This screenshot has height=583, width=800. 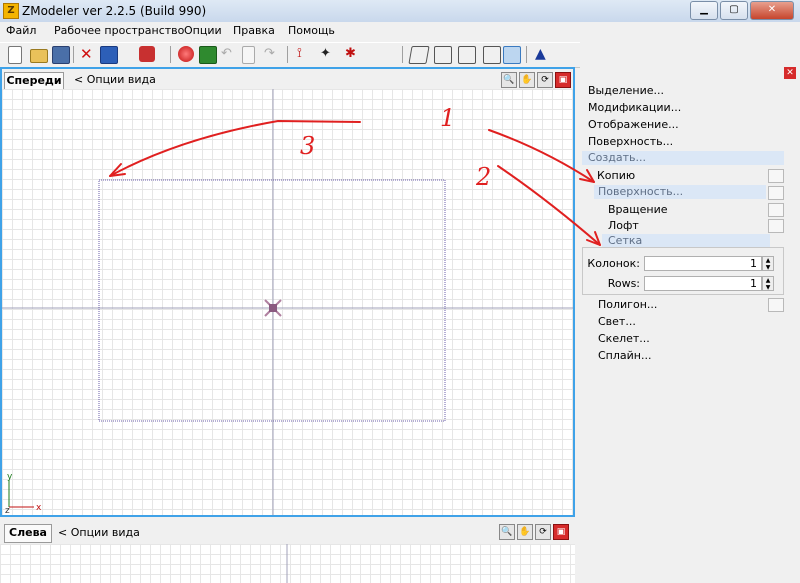 What do you see at coordinates (623, 225) in the screenshot?
I see `create-loft: Лофт` at bounding box center [623, 225].